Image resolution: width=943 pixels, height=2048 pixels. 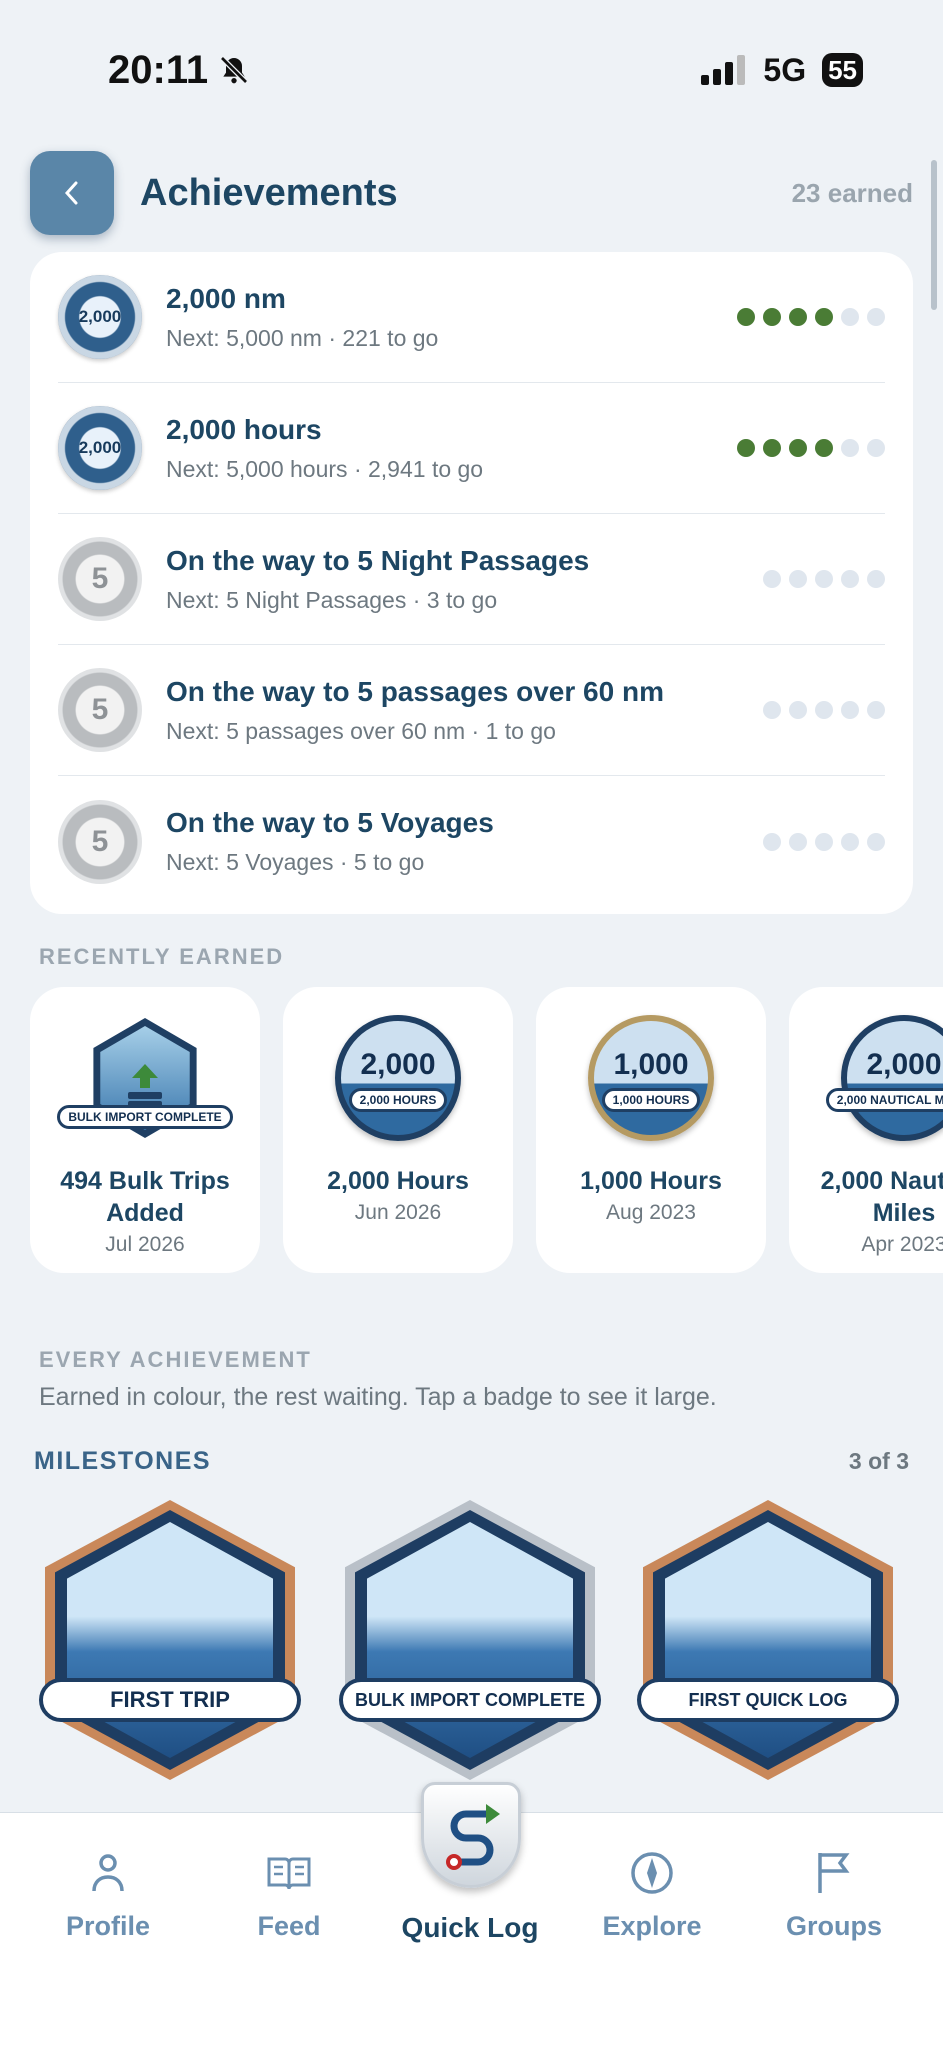 I want to click on recent-achievement-name: 1,000 Hours, so click(x=651, y=1181).